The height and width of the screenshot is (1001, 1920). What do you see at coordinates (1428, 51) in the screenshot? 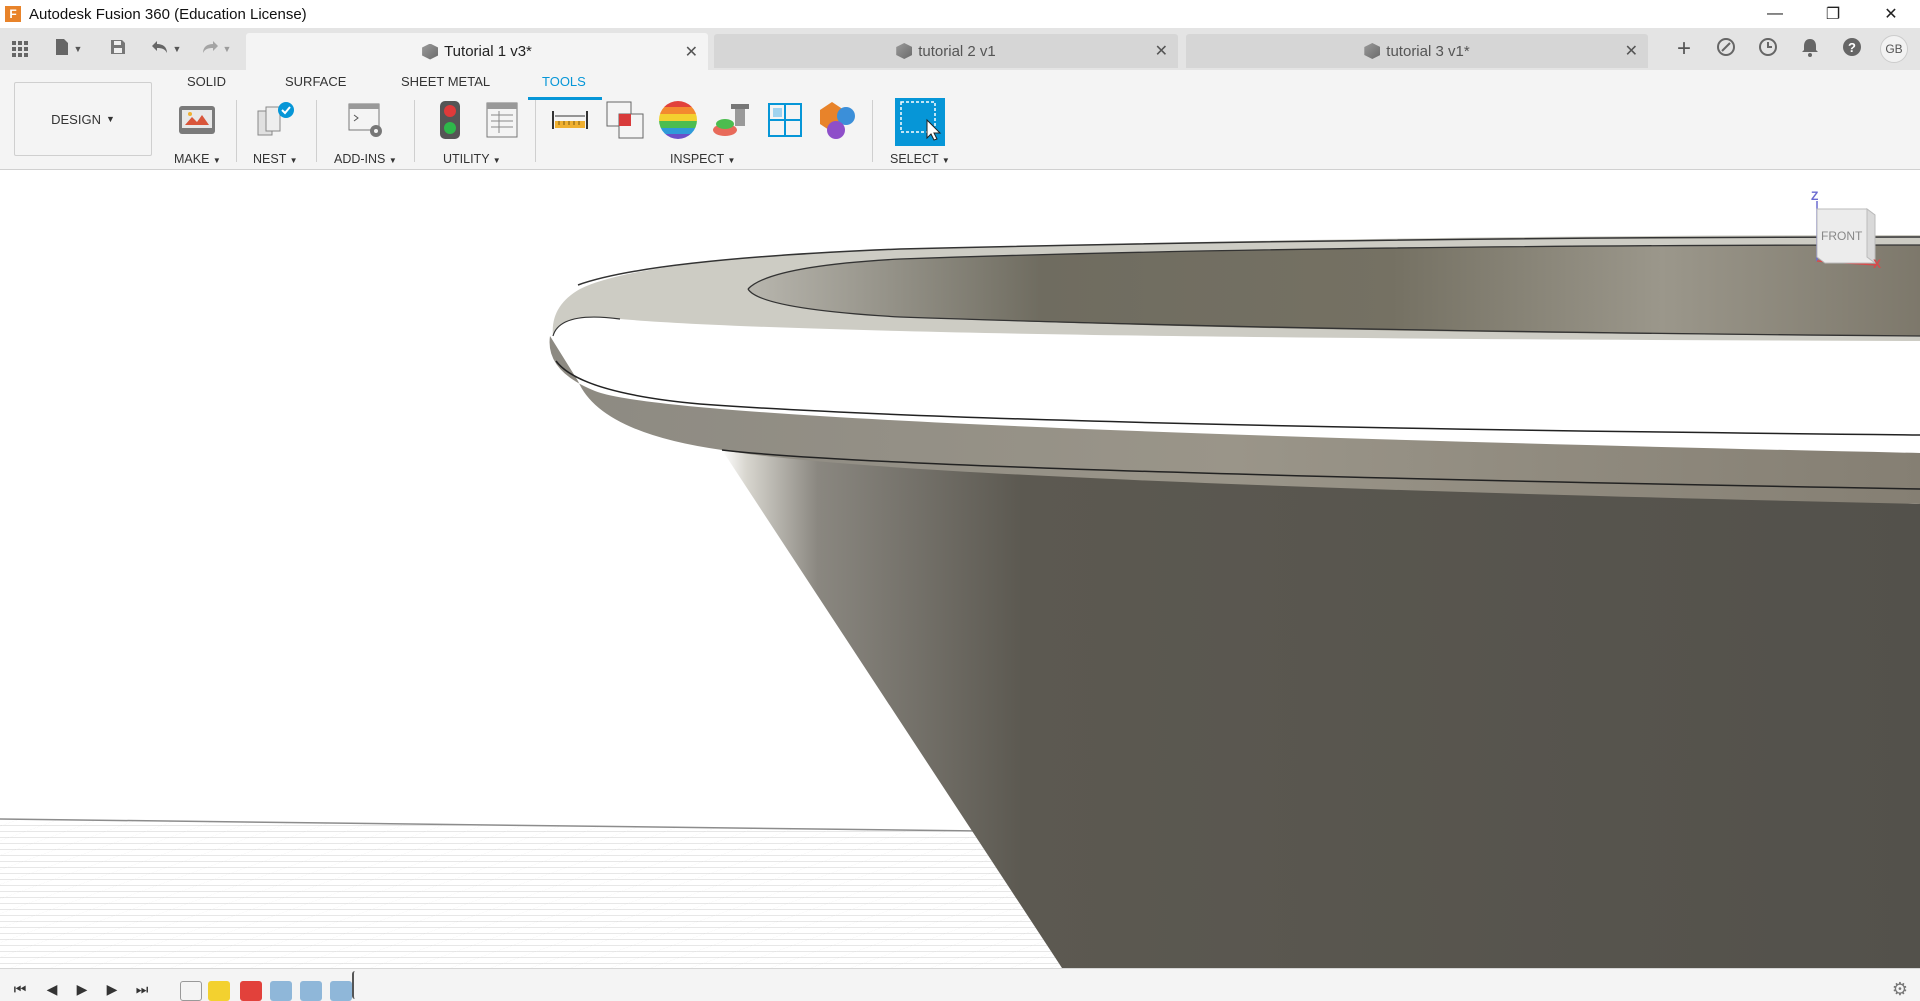
I see `tab-label: tutorial 3 v1*` at bounding box center [1428, 51].